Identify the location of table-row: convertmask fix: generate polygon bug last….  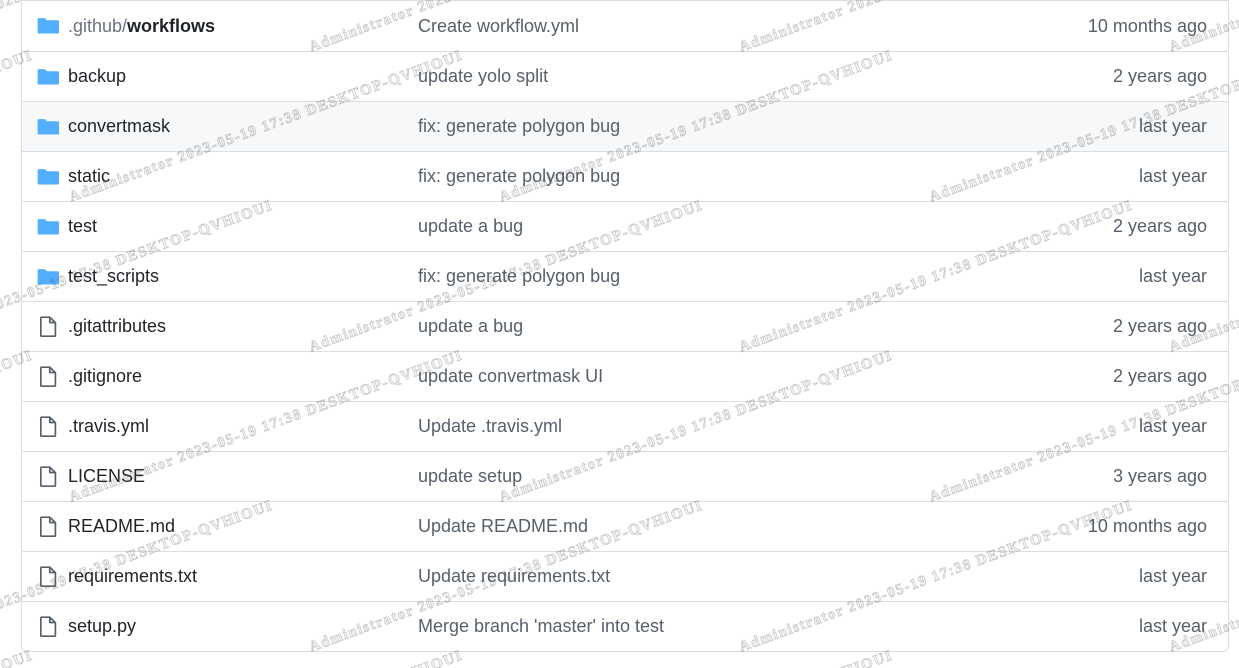
(625, 126).